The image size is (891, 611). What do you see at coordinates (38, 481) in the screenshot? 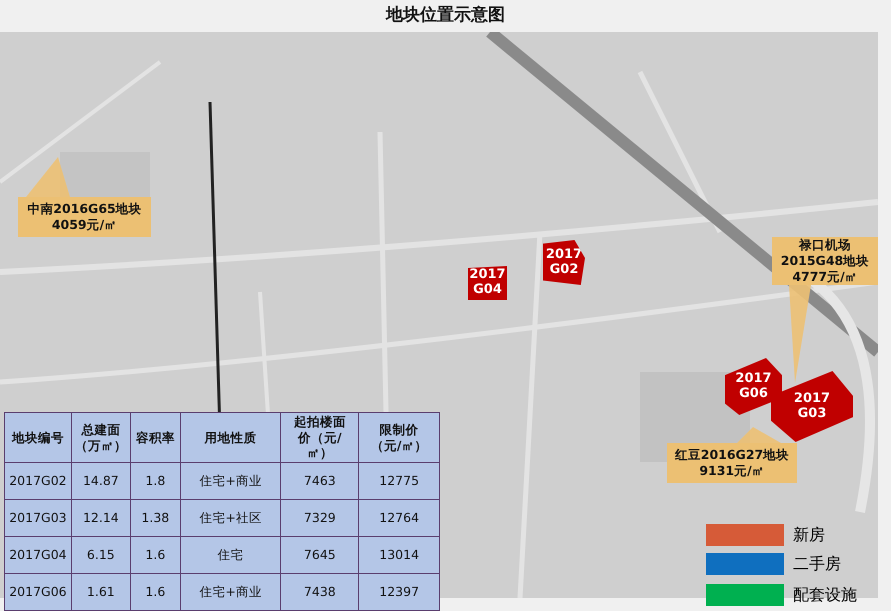
I see `table-cell: 2017G02` at bounding box center [38, 481].